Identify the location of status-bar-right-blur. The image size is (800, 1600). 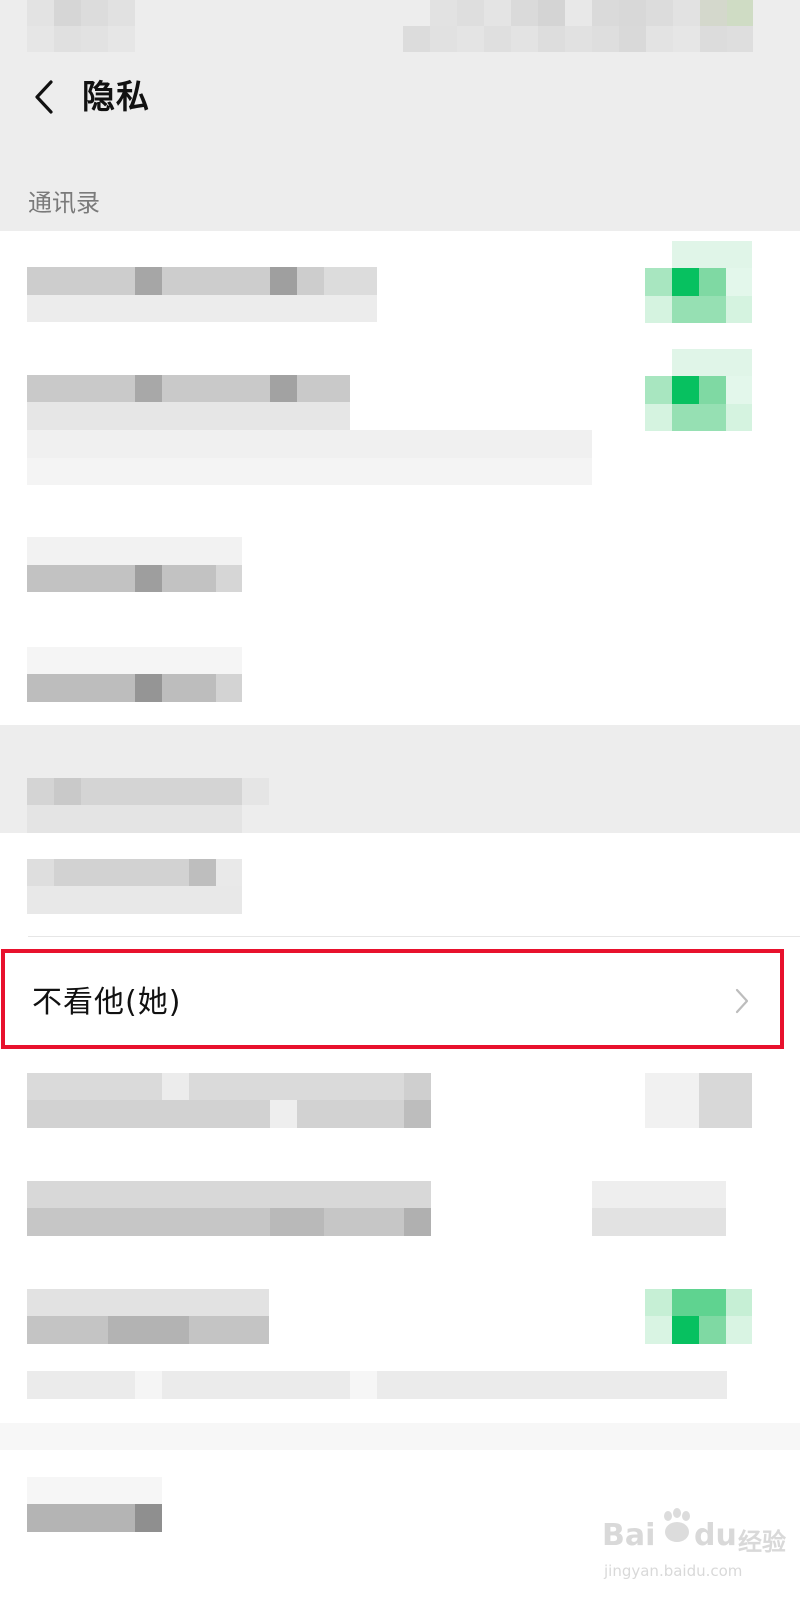
(578, 26).